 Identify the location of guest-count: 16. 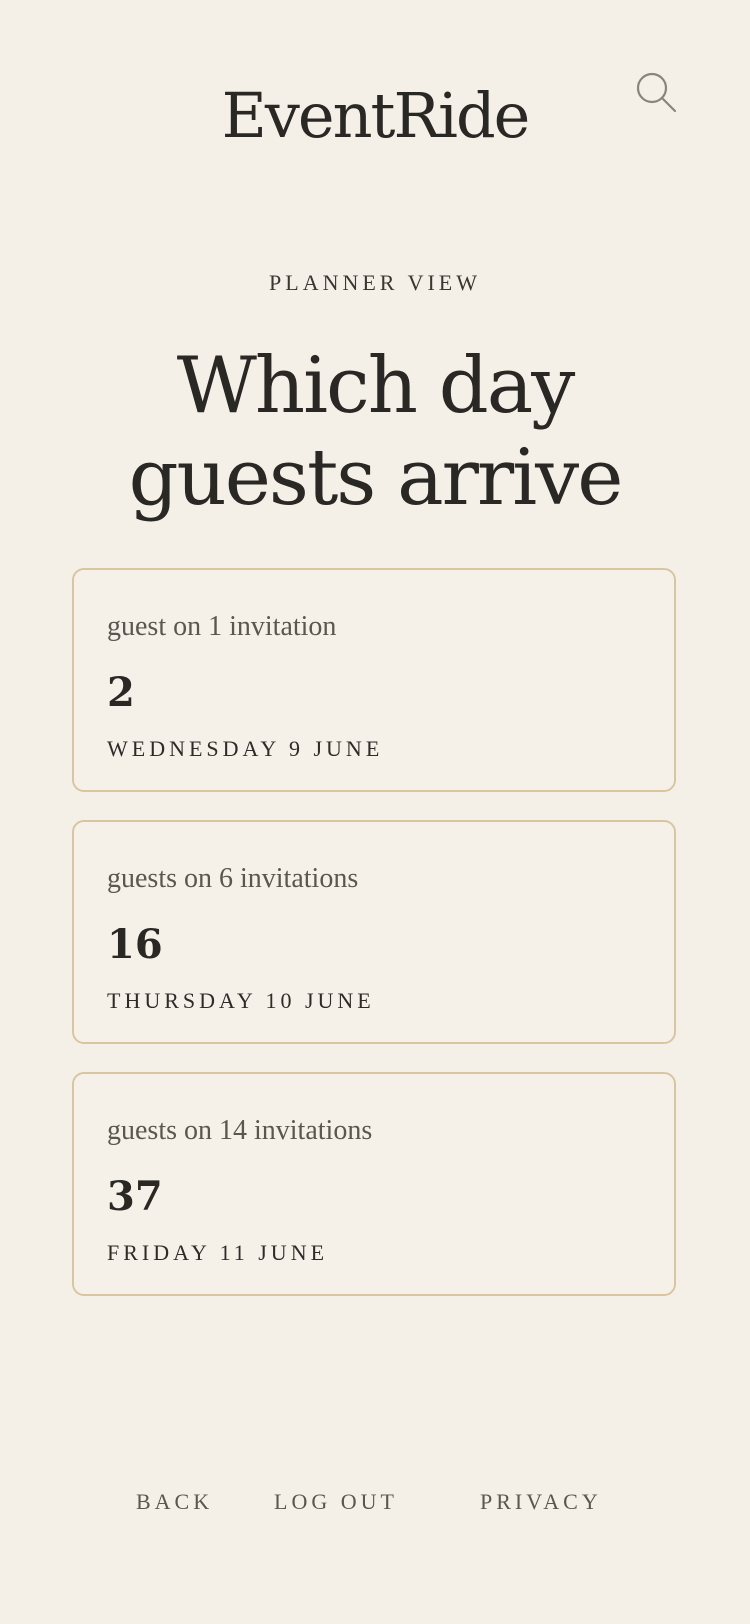
(135, 944).